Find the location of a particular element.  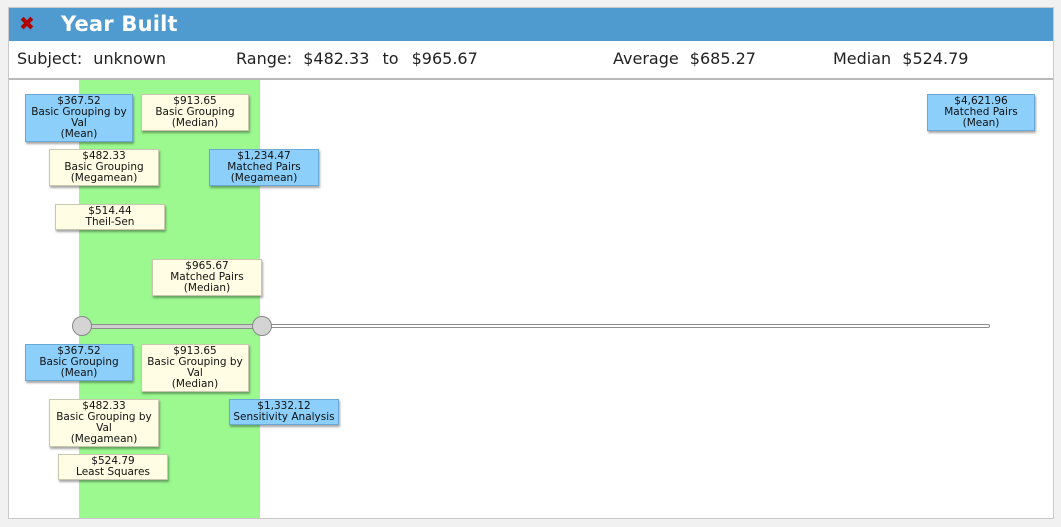

estimate-tag: $4,621.96 Matched Pairs (Mean) is located at coordinates (981, 112).